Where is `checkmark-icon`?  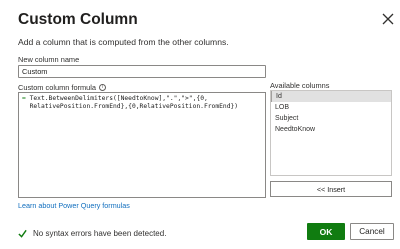
checkmark-icon is located at coordinates (22, 233).